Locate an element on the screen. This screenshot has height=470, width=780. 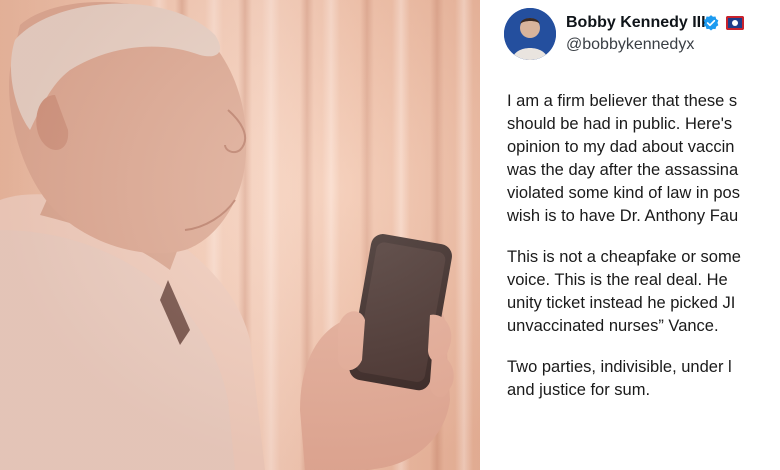
tweet-line: I am a firm believer that these s is located at coordinates (622, 101).